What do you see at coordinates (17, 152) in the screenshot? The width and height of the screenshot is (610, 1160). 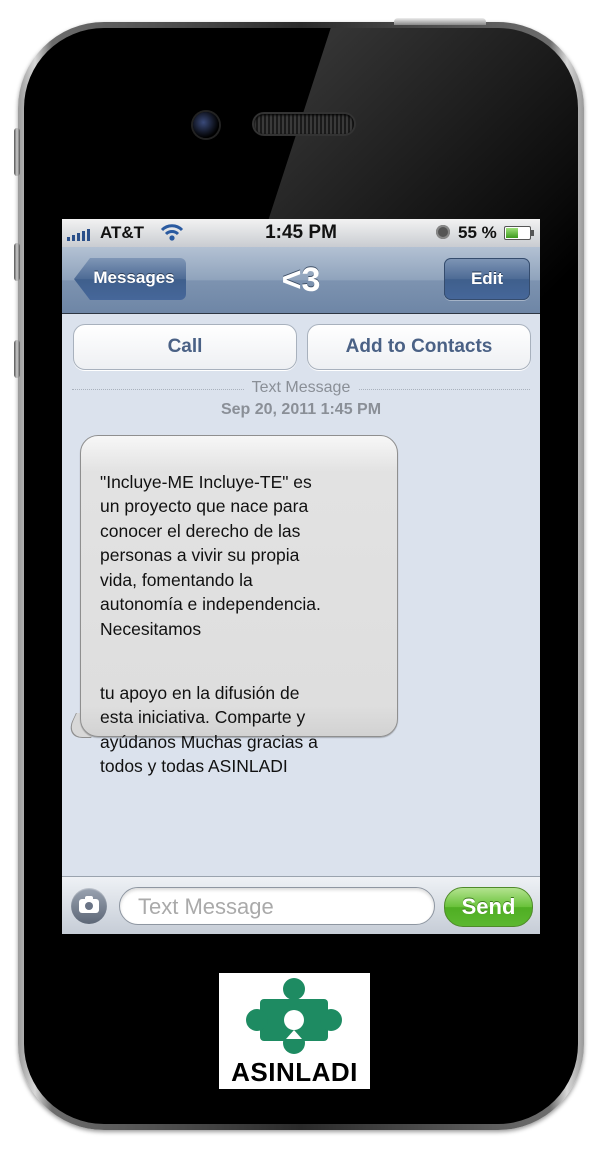 I see `mute-switch` at bounding box center [17, 152].